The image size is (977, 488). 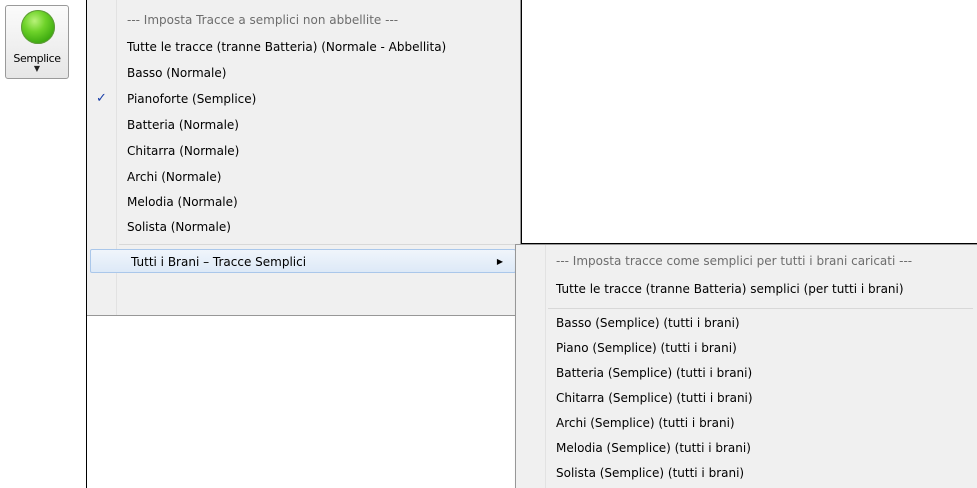 What do you see at coordinates (746, 423) in the screenshot?
I see `submenu-item-archi: Archi (Semplice) (tutti i brani)` at bounding box center [746, 423].